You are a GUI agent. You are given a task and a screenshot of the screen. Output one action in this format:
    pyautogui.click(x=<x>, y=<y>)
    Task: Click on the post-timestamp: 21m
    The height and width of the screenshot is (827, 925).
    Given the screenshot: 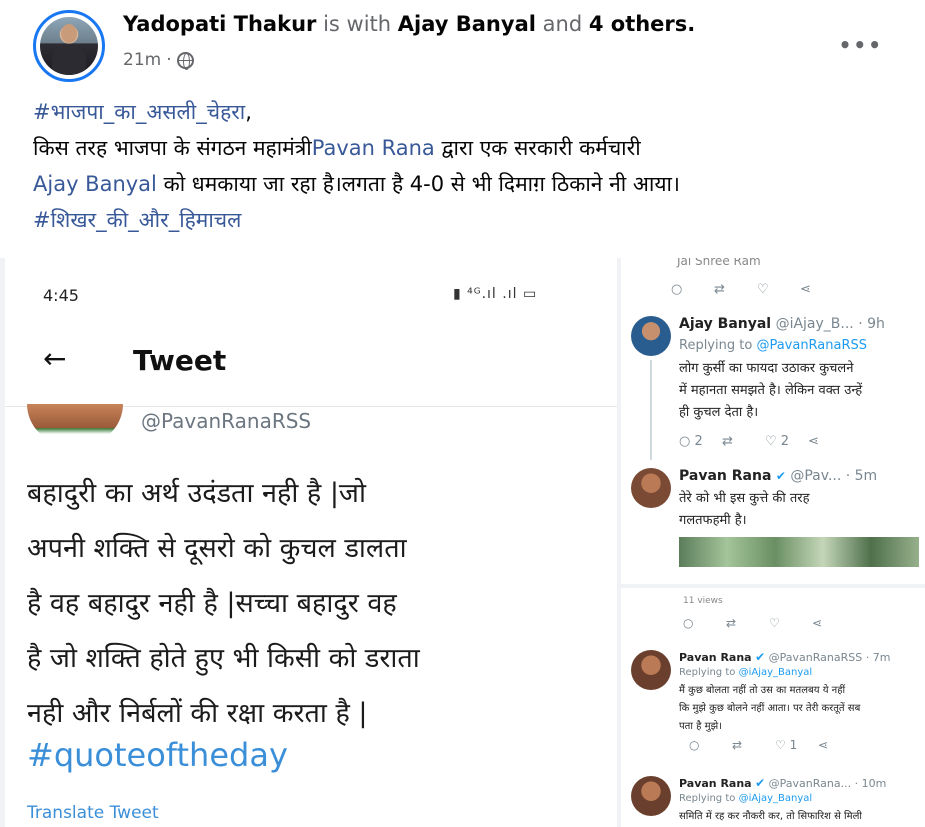 What is the action you would take?
    pyautogui.click(x=142, y=60)
    